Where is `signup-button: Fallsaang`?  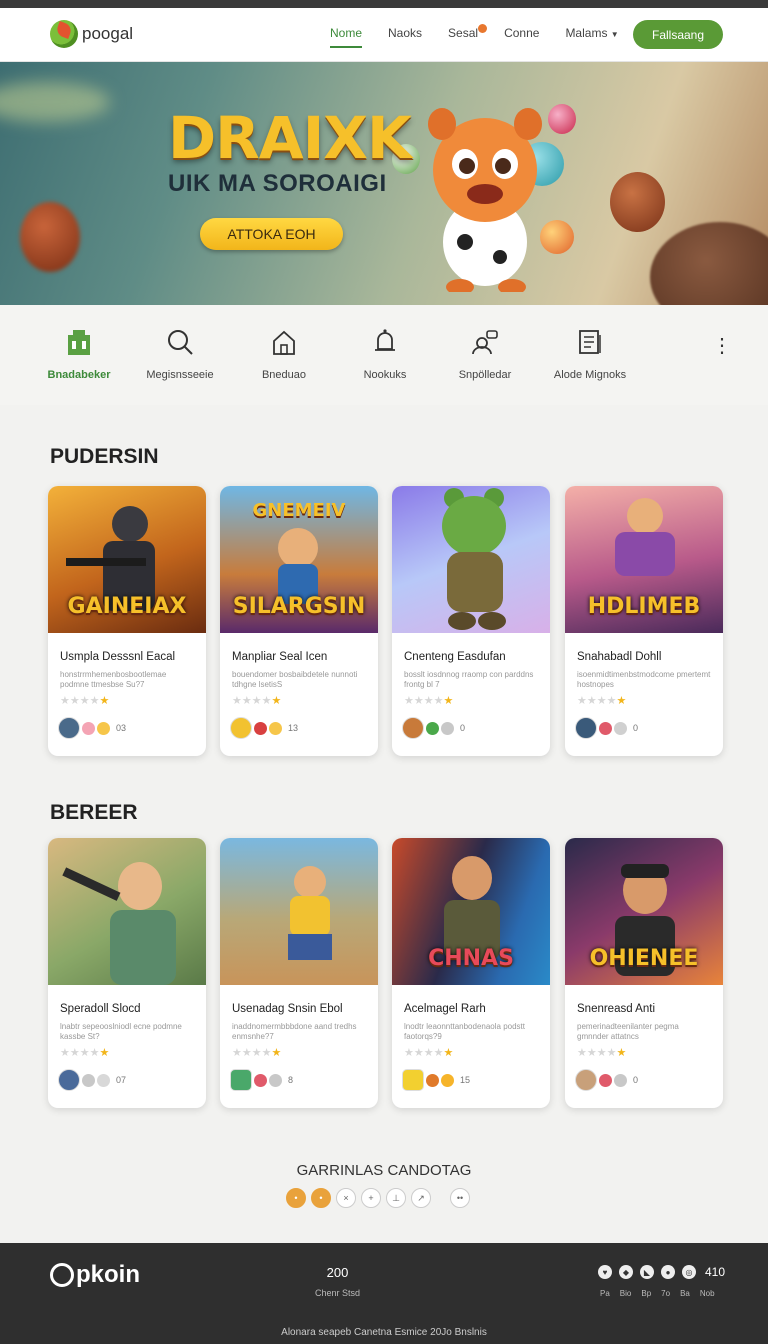
signup-button: Fallsaang is located at coordinates (678, 34).